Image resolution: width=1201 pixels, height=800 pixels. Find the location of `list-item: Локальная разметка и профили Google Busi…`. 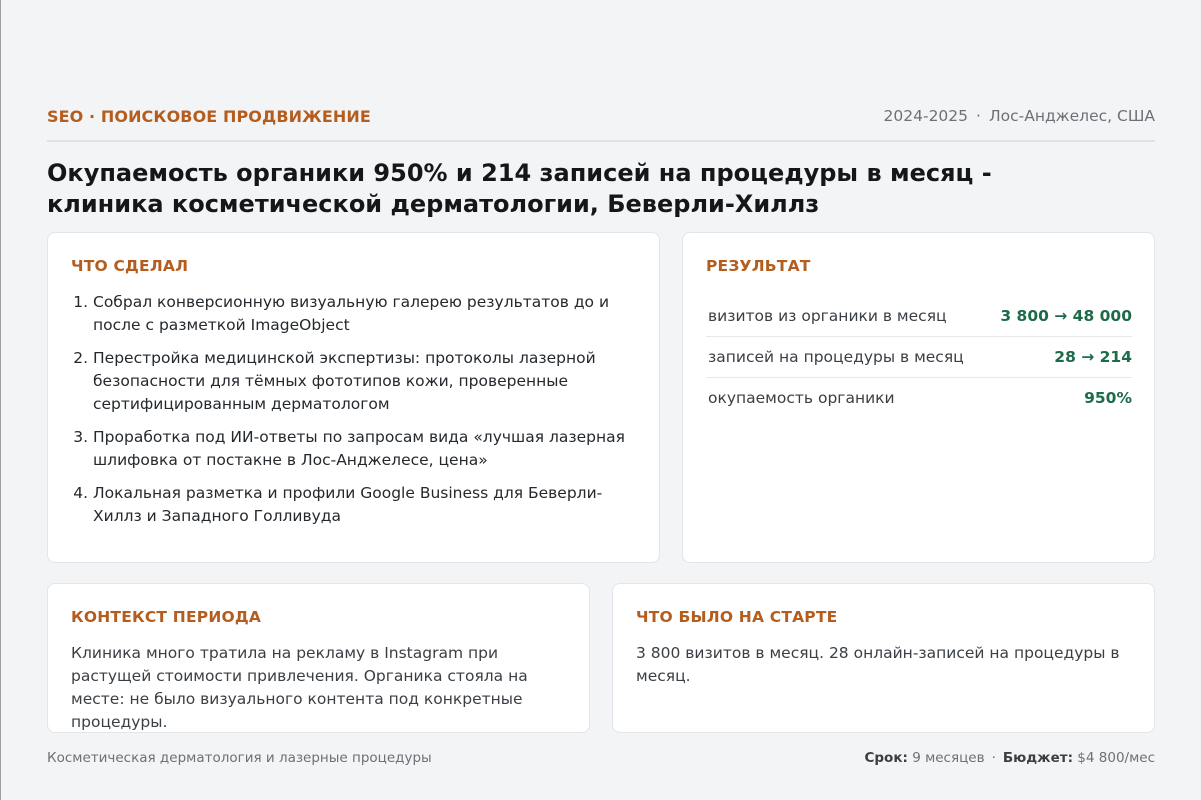

list-item: Локальная разметка и профили Google Busi… is located at coordinates (365, 505).